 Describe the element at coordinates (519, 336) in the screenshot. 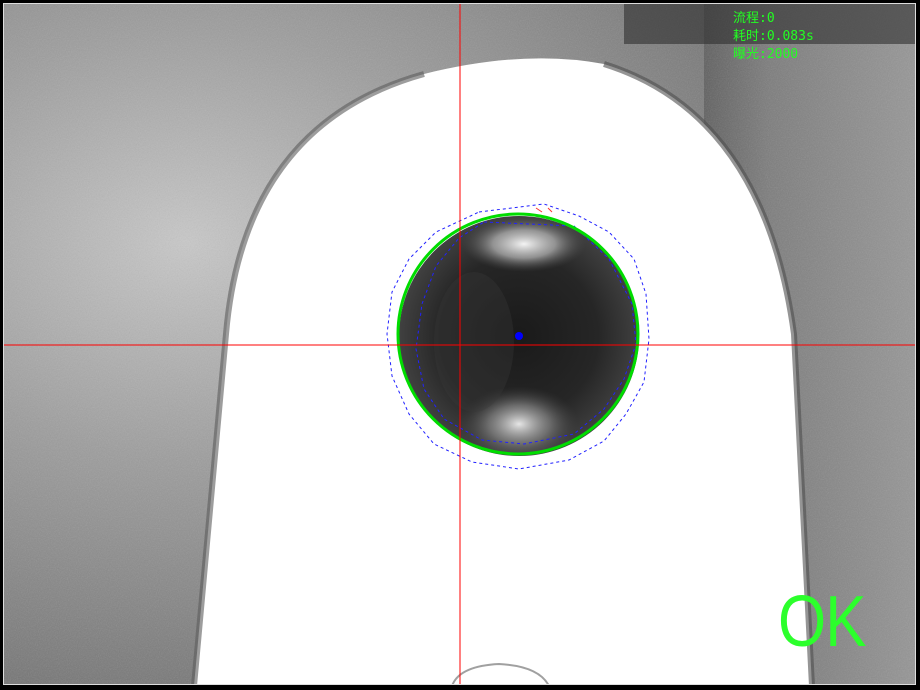

I see `center-marker` at that location.